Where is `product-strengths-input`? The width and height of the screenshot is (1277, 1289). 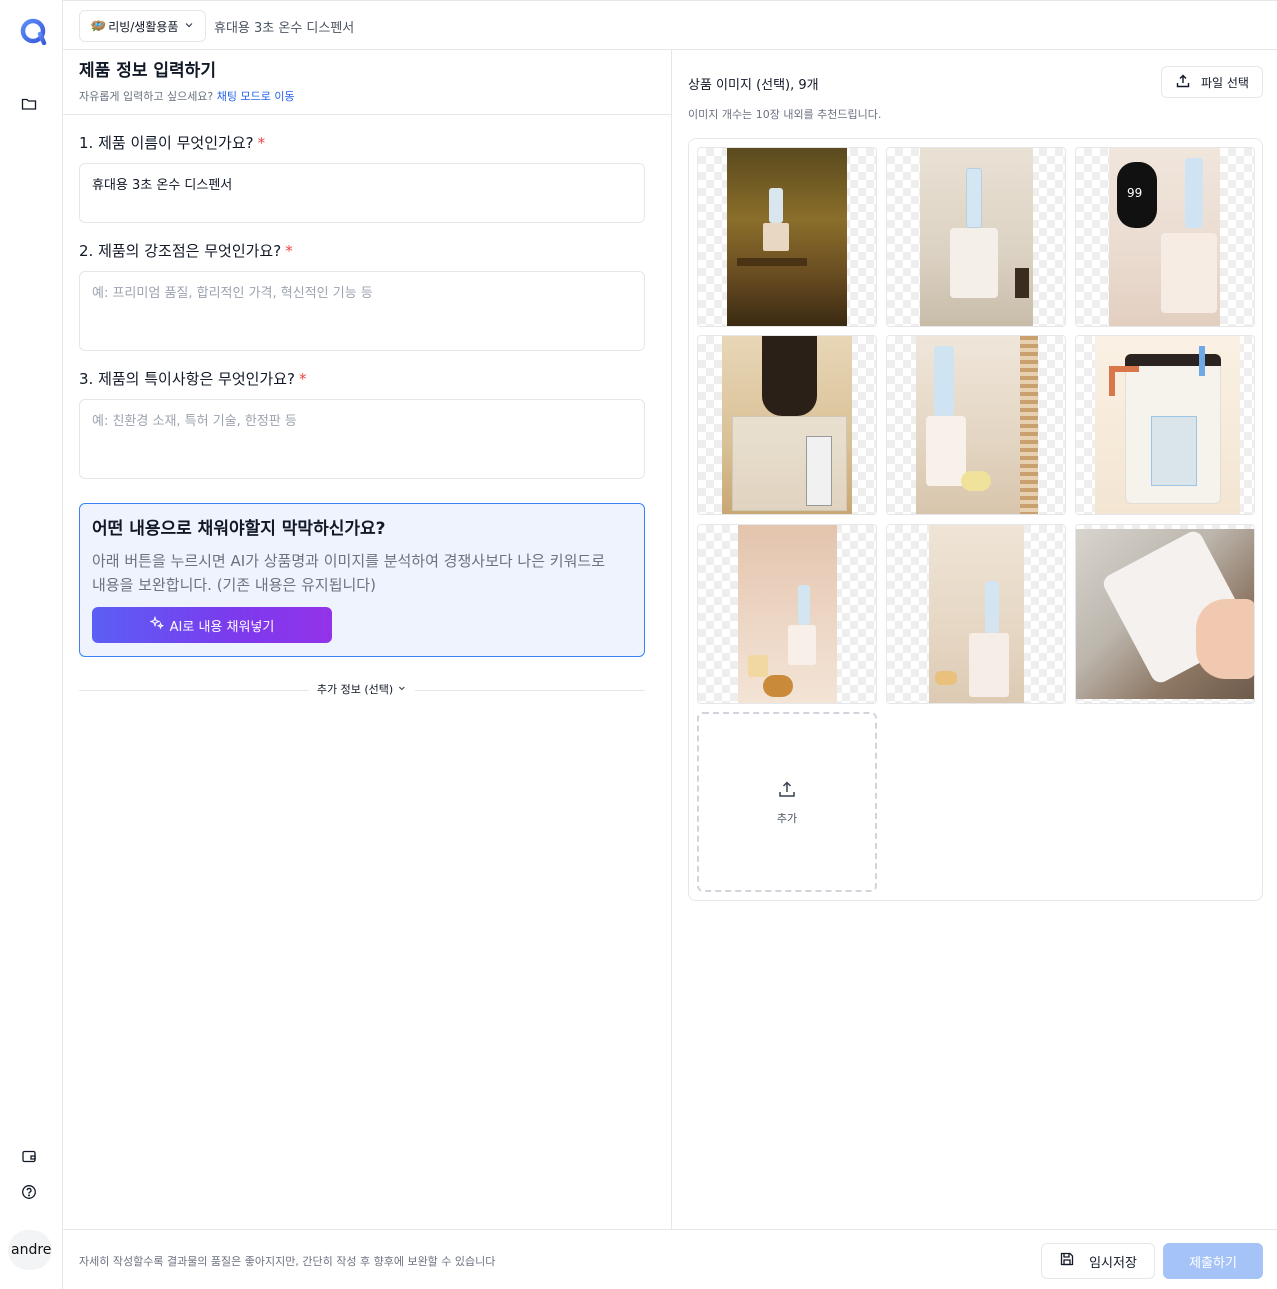
product-strengths-input is located at coordinates (362, 311).